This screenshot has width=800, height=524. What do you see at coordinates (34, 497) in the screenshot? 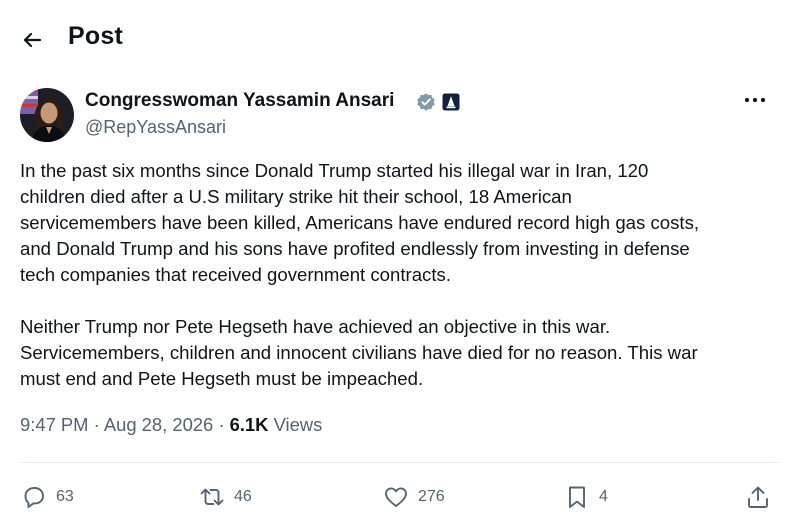
I see `reply-icon` at bounding box center [34, 497].